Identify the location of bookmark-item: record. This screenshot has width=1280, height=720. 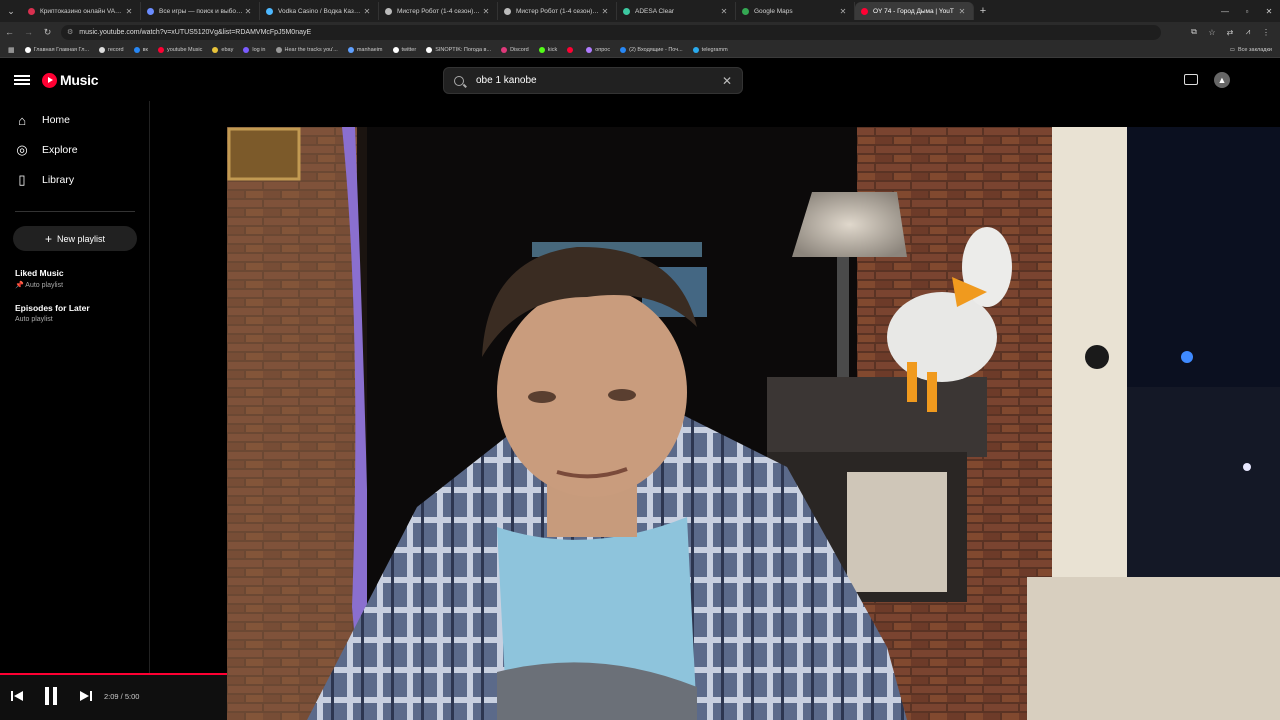
(111, 49).